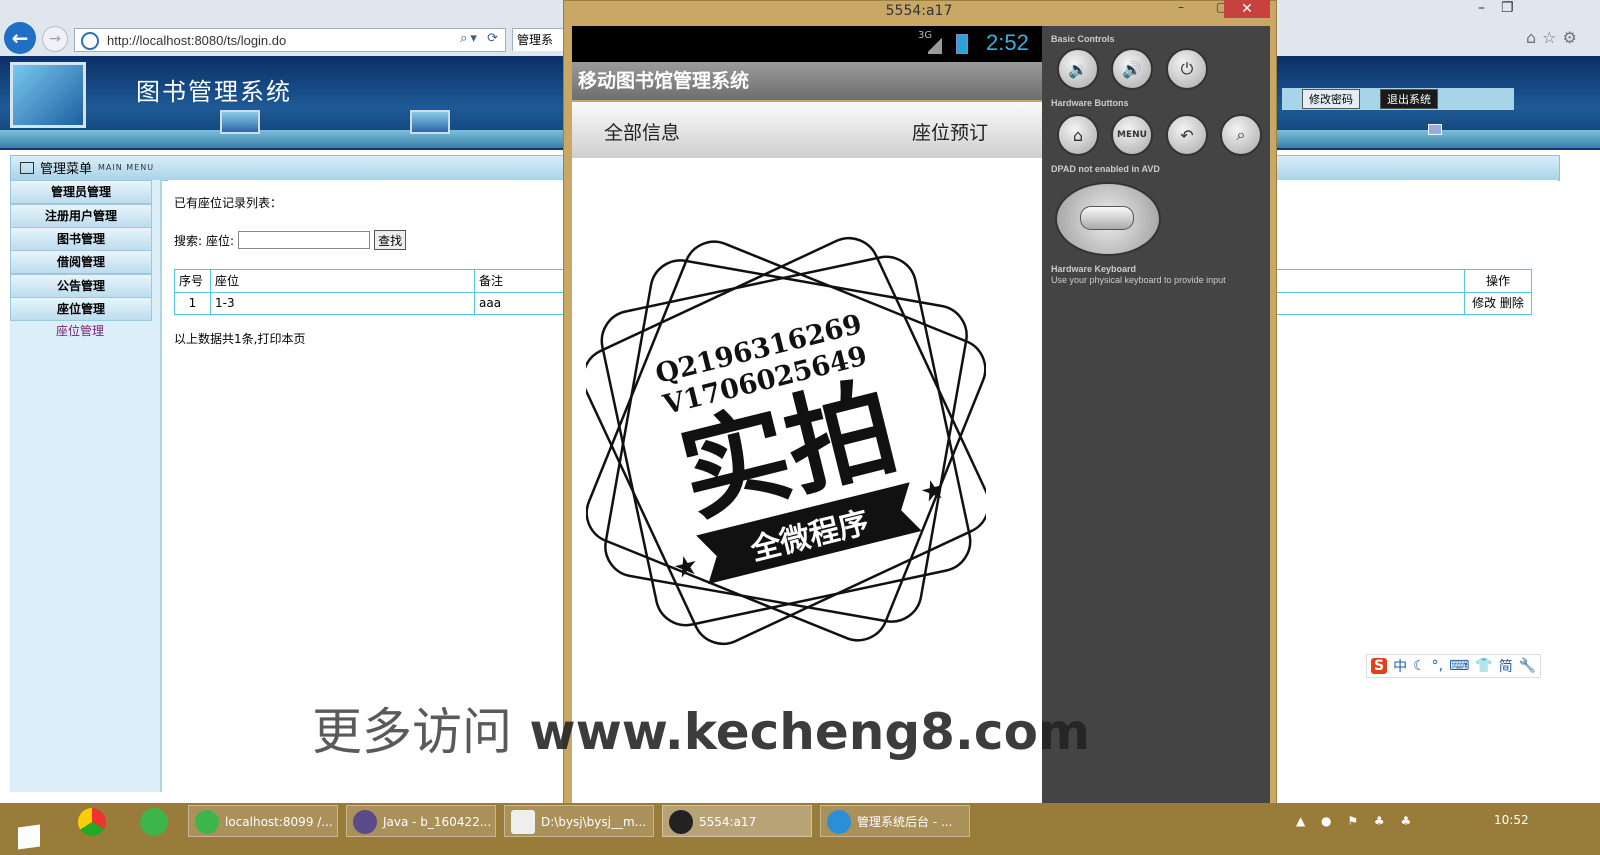 This screenshot has width=1600, height=855. What do you see at coordinates (1379, 666) in the screenshot?
I see `sogou-ime-icon: S` at bounding box center [1379, 666].